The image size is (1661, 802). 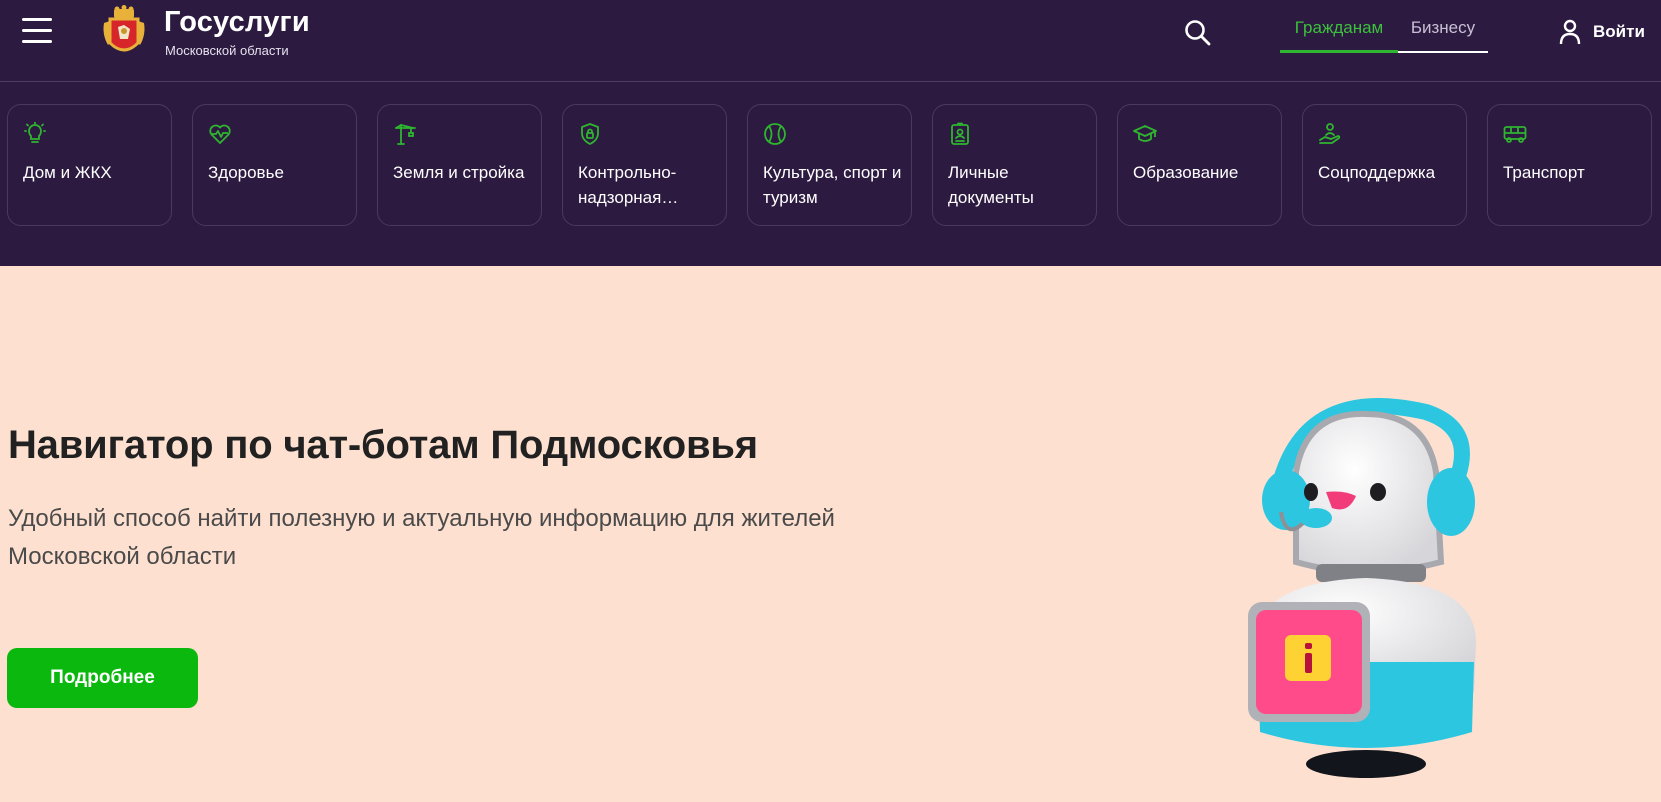 I want to click on category-label: Соцподдержка, so click(x=1377, y=172).